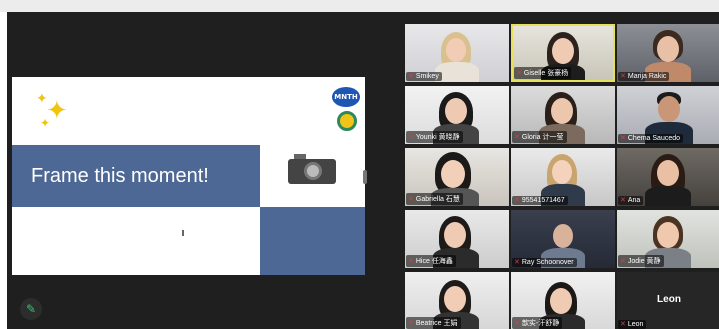 The width and height of the screenshot is (719, 329). I want to click on participant-tile: ✕ Smikey, so click(457, 53).